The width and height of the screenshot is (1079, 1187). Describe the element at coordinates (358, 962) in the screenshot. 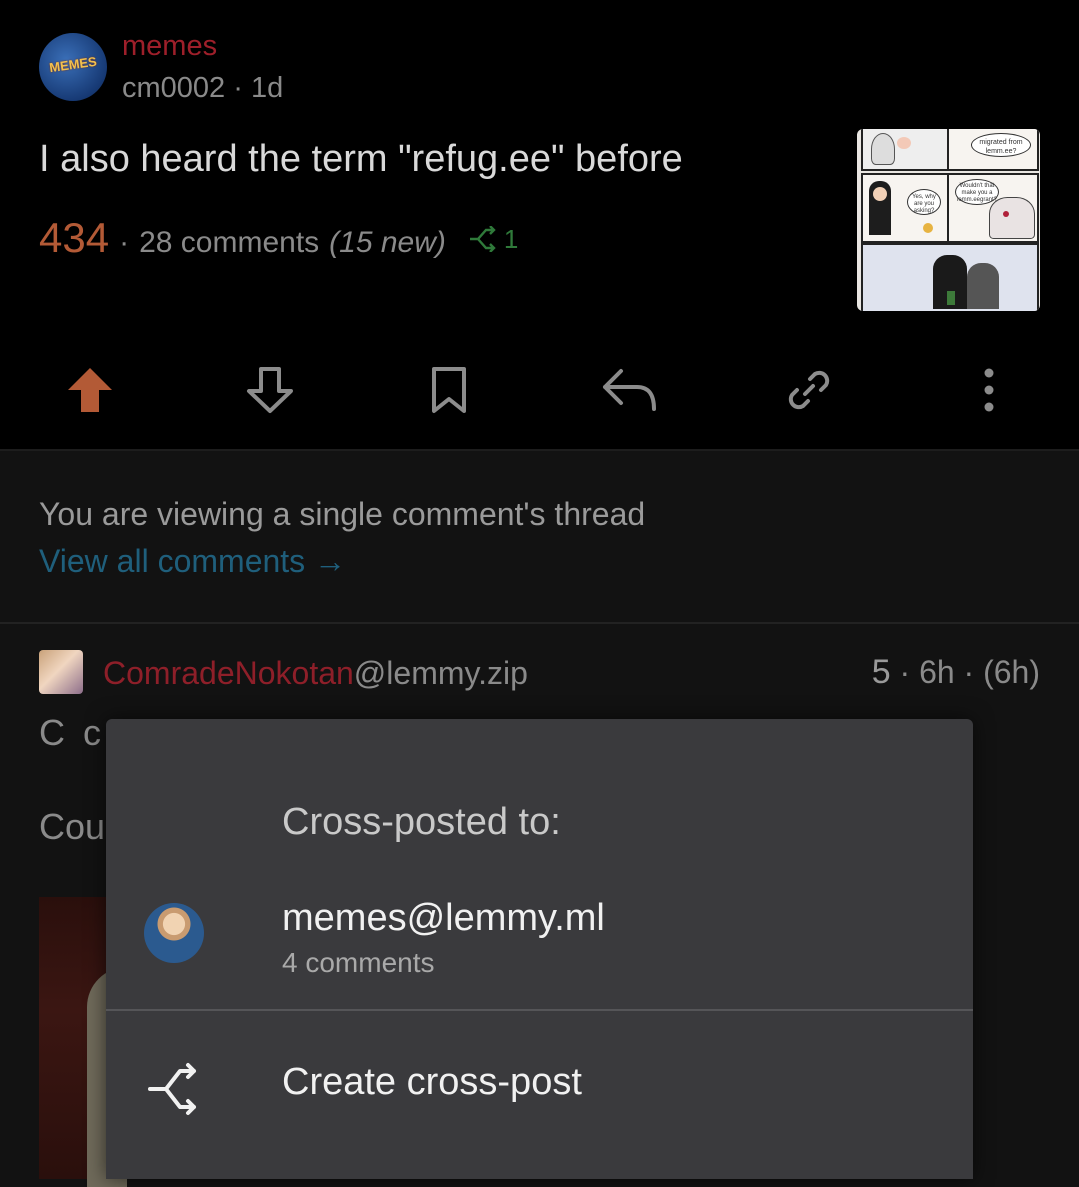

I see `crosspost-comment-count: 4 comments` at that location.